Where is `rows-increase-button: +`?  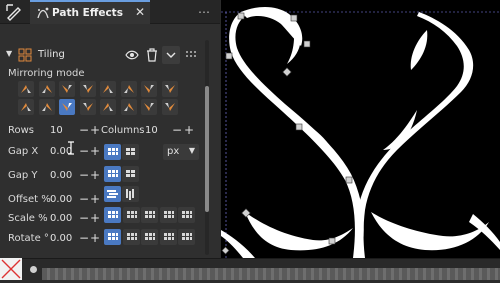
rows-increase-button: + is located at coordinates (95, 130).